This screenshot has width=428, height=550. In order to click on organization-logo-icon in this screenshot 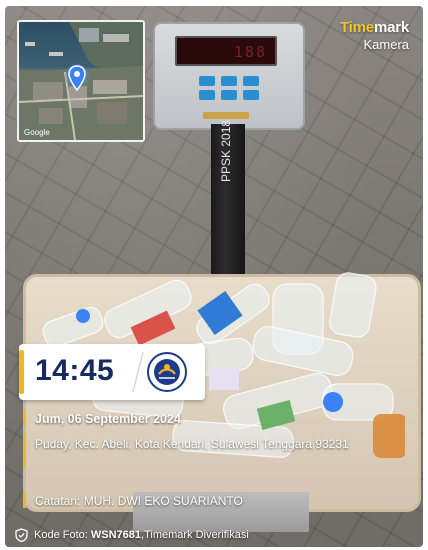, I will do `click(167, 372)`.